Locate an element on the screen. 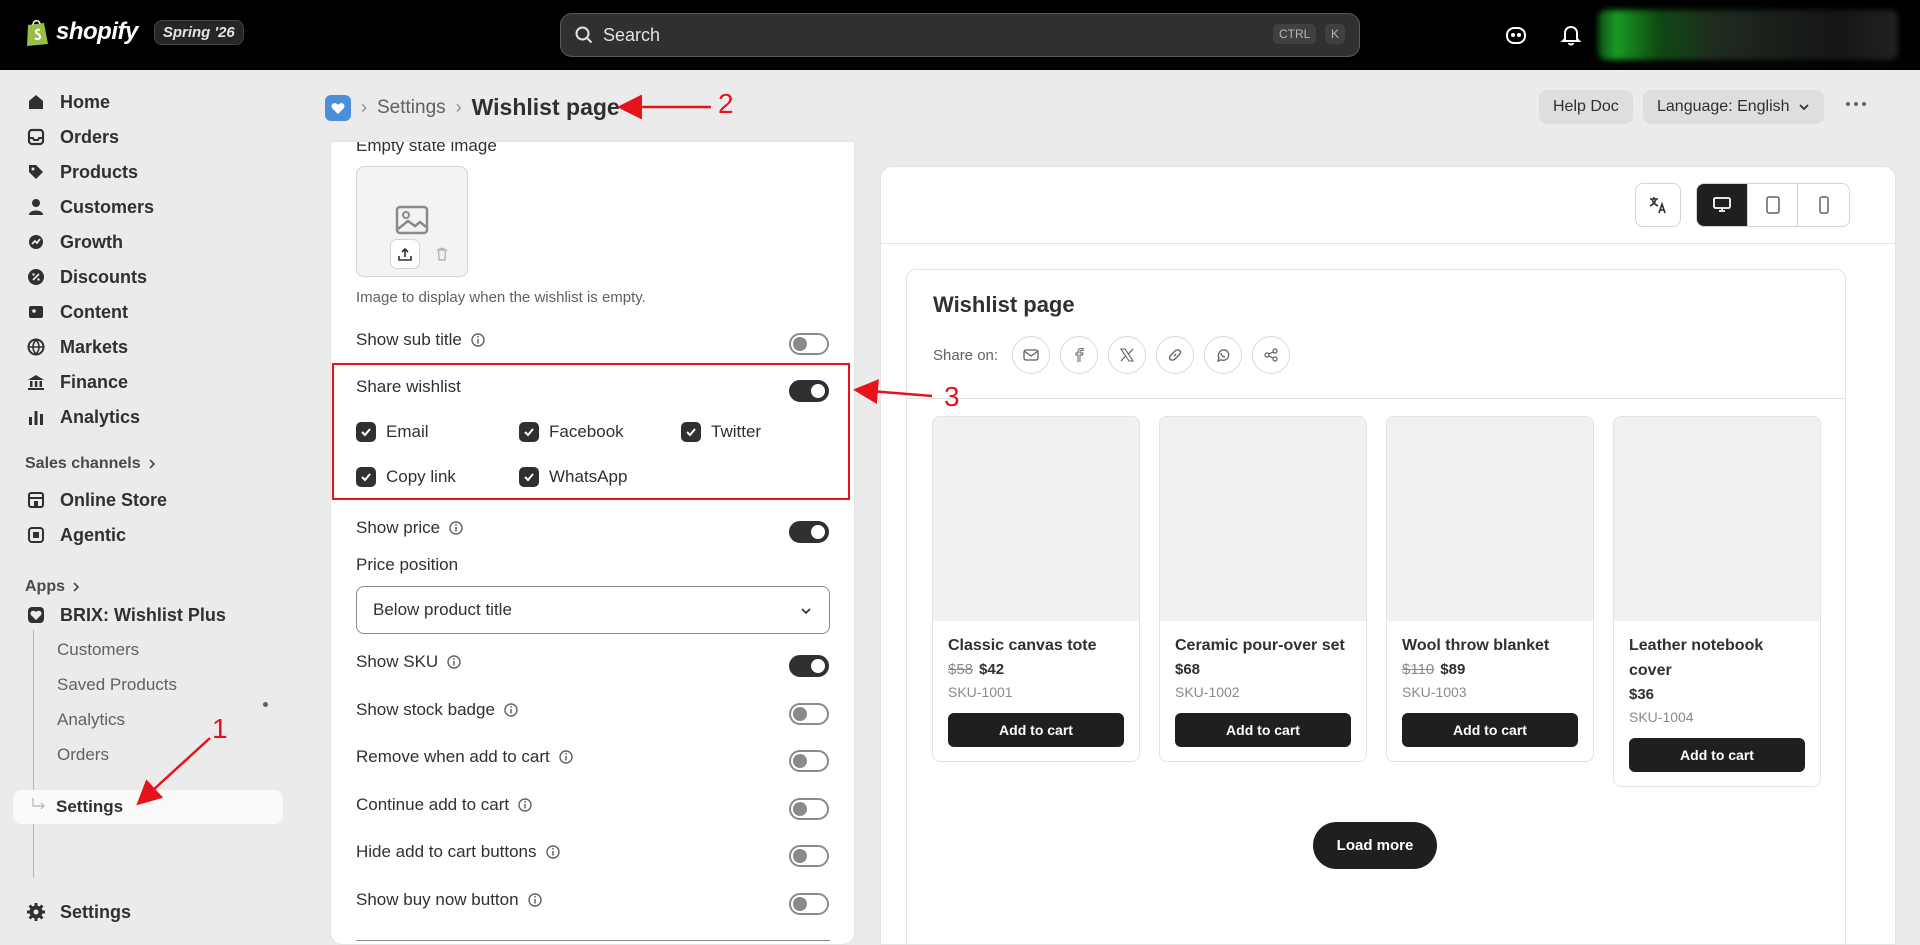  whatsapp-icon is located at coordinates (1223, 355).